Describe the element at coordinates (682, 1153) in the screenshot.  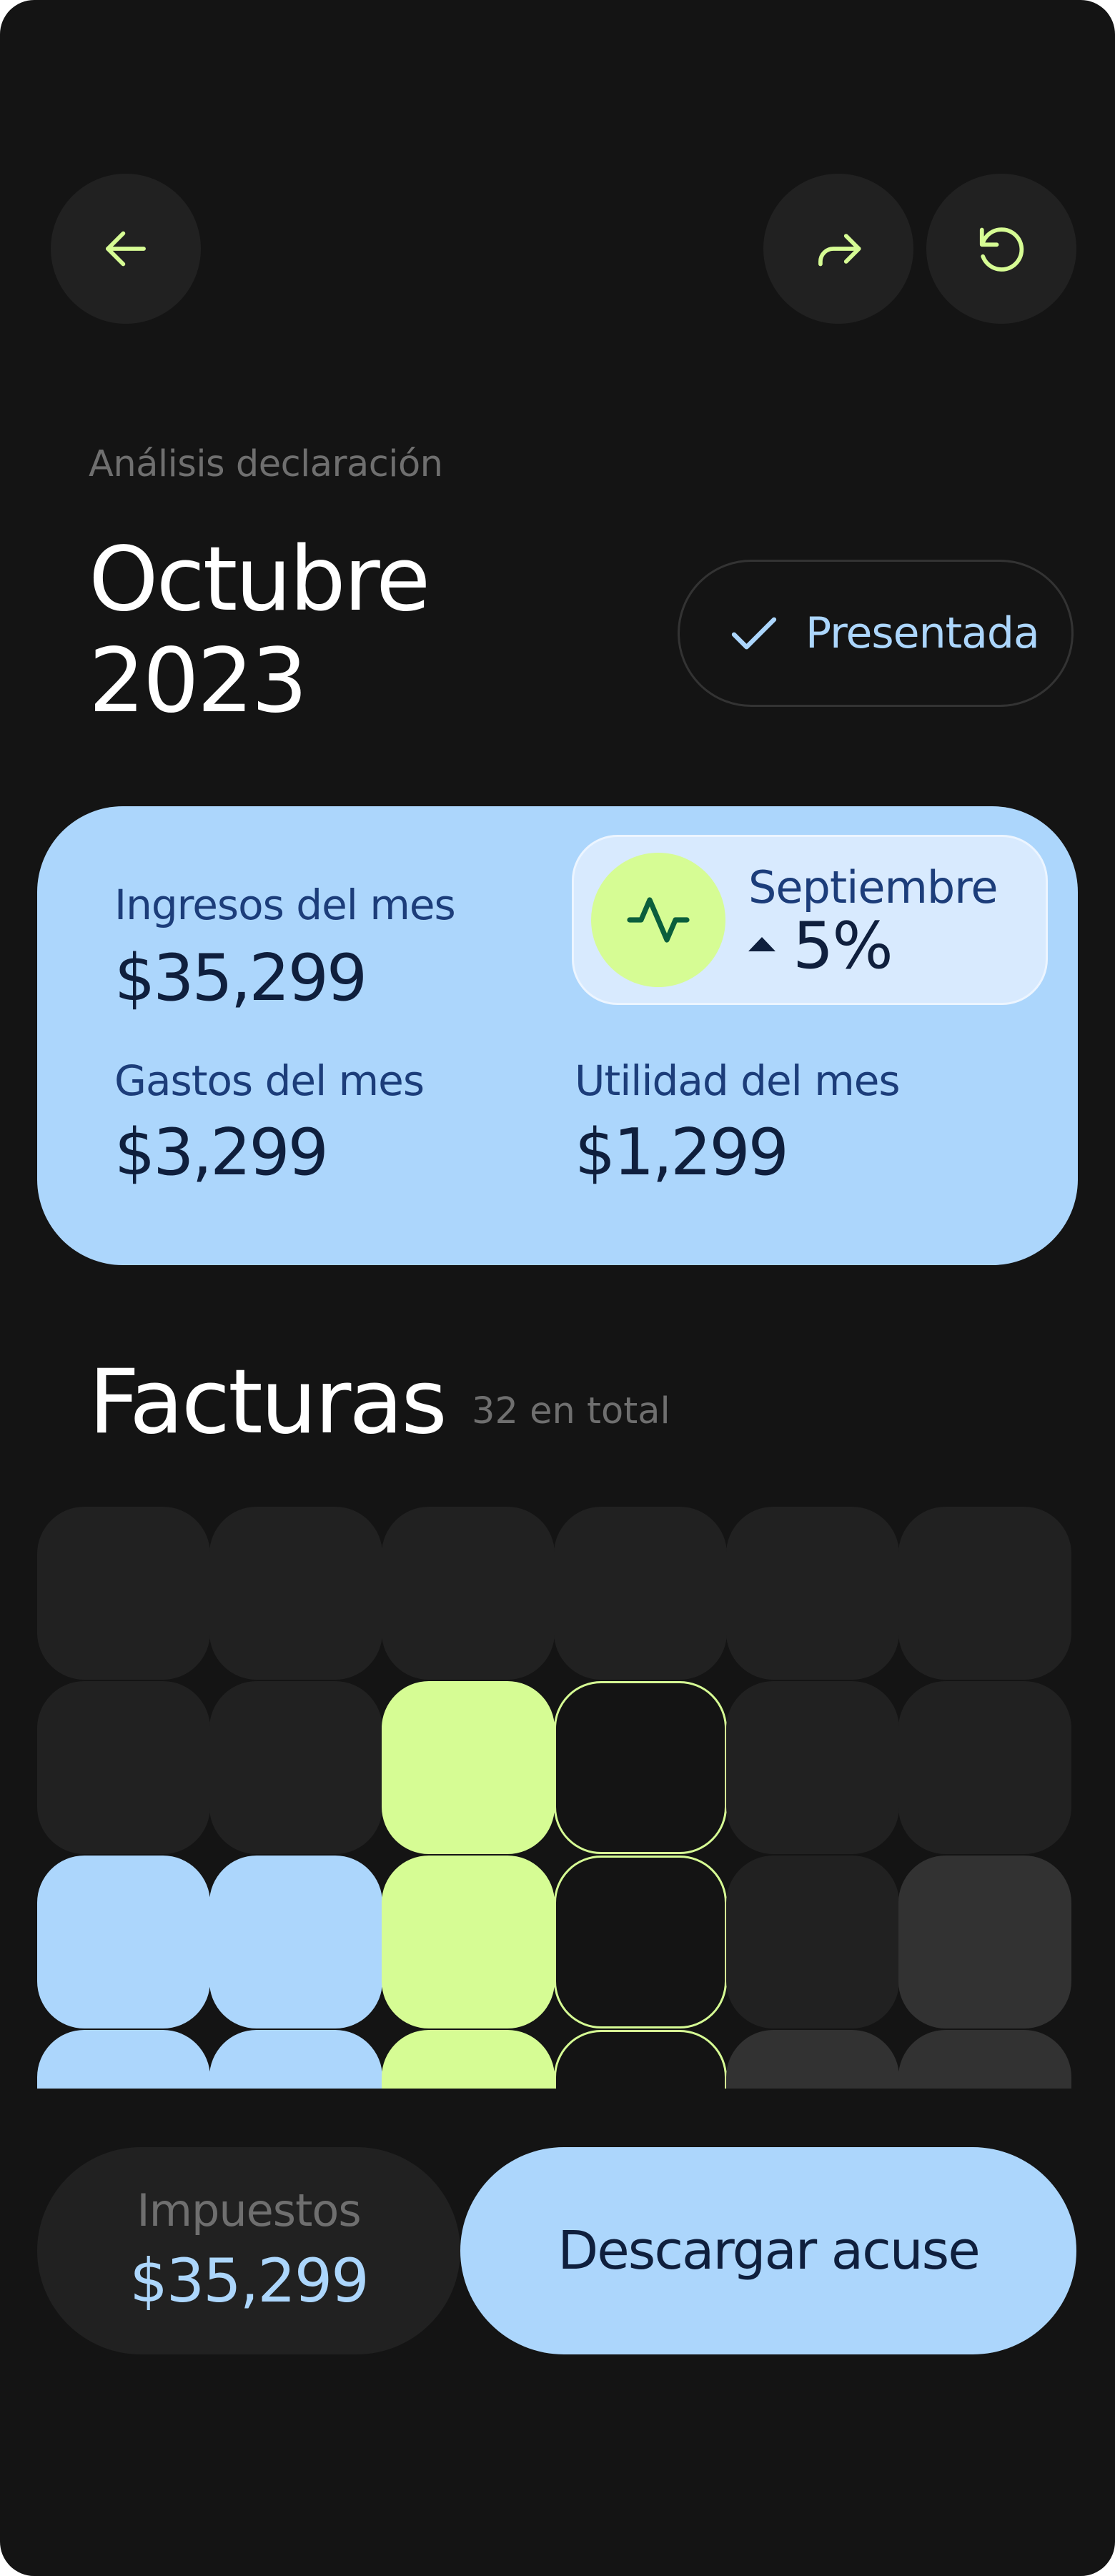
I see `profit-value: $1,299` at that location.